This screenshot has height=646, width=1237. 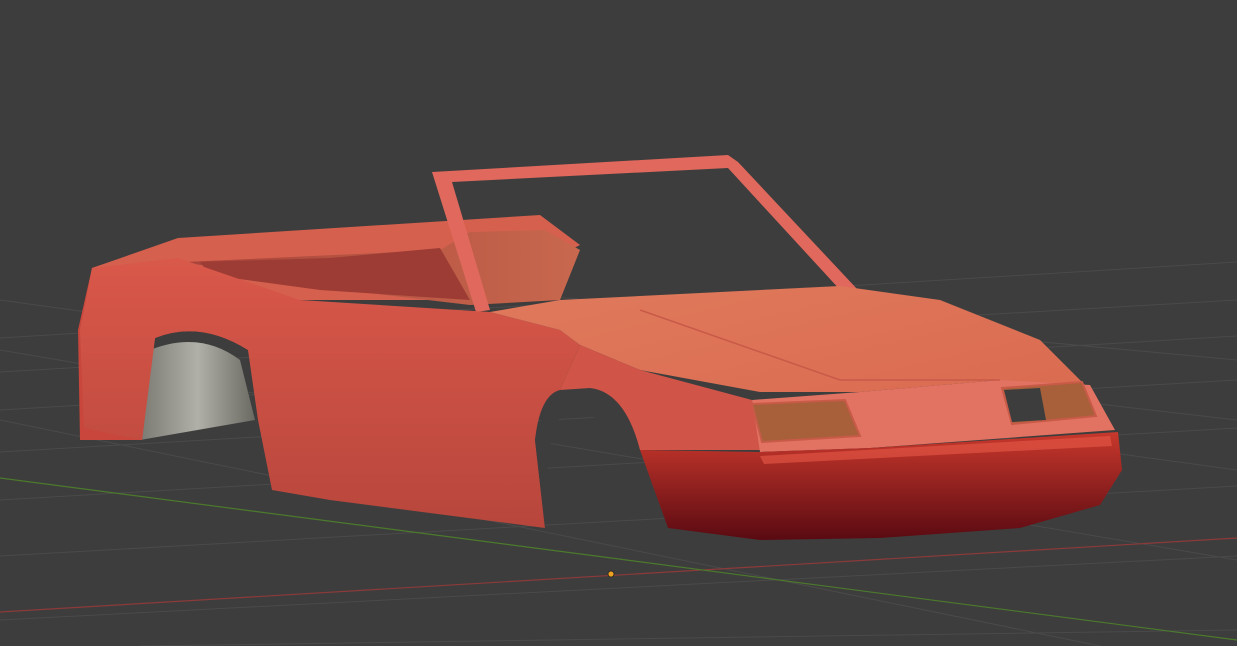 What do you see at coordinates (618, 575) in the screenshot?
I see `x-axis-line` at bounding box center [618, 575].